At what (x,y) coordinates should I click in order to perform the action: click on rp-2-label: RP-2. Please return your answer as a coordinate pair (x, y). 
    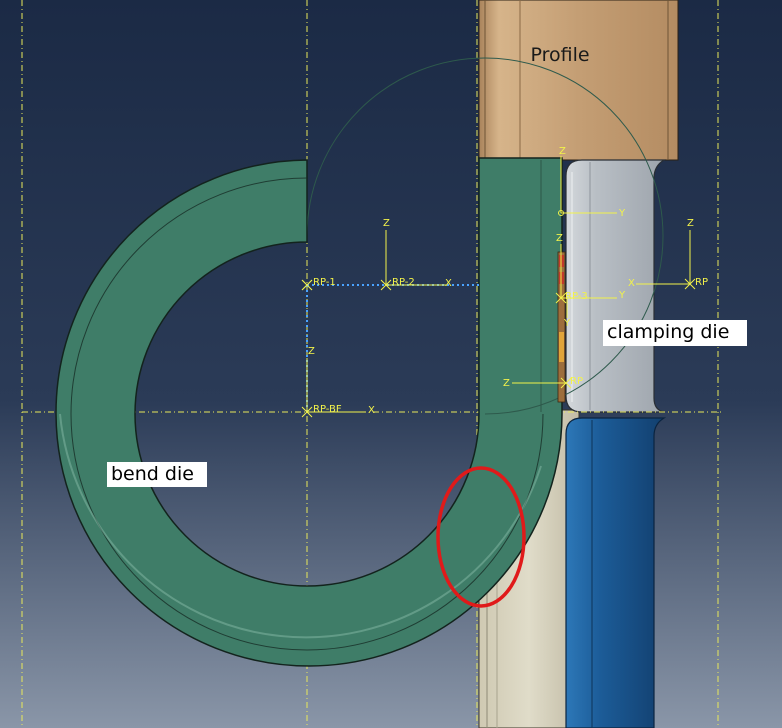
    Looking at the image, I should click on (403, 282).